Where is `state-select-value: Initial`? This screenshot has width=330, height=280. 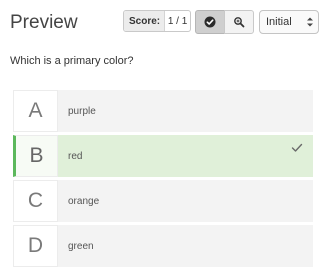
state-select-value: Initial is located at coordinates (279, 22).